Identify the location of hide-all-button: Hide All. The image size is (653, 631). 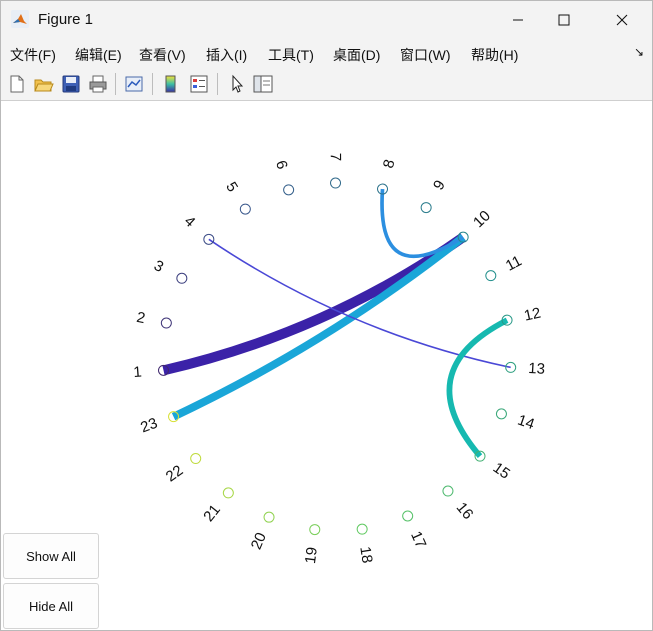
(51, 606).